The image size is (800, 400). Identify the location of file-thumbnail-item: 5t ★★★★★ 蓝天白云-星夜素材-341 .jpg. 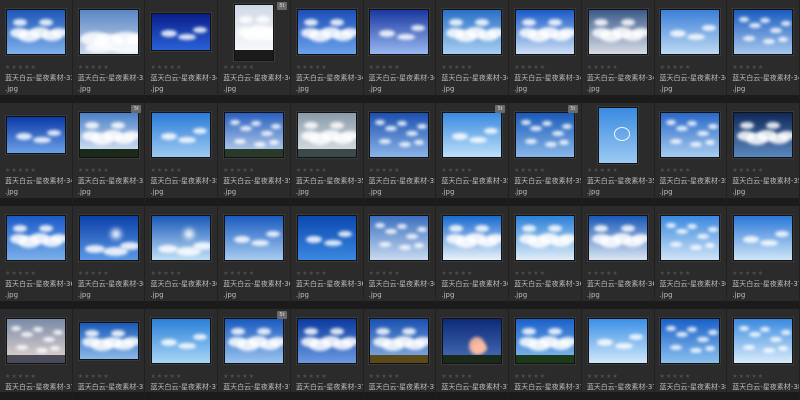
(254, 51).